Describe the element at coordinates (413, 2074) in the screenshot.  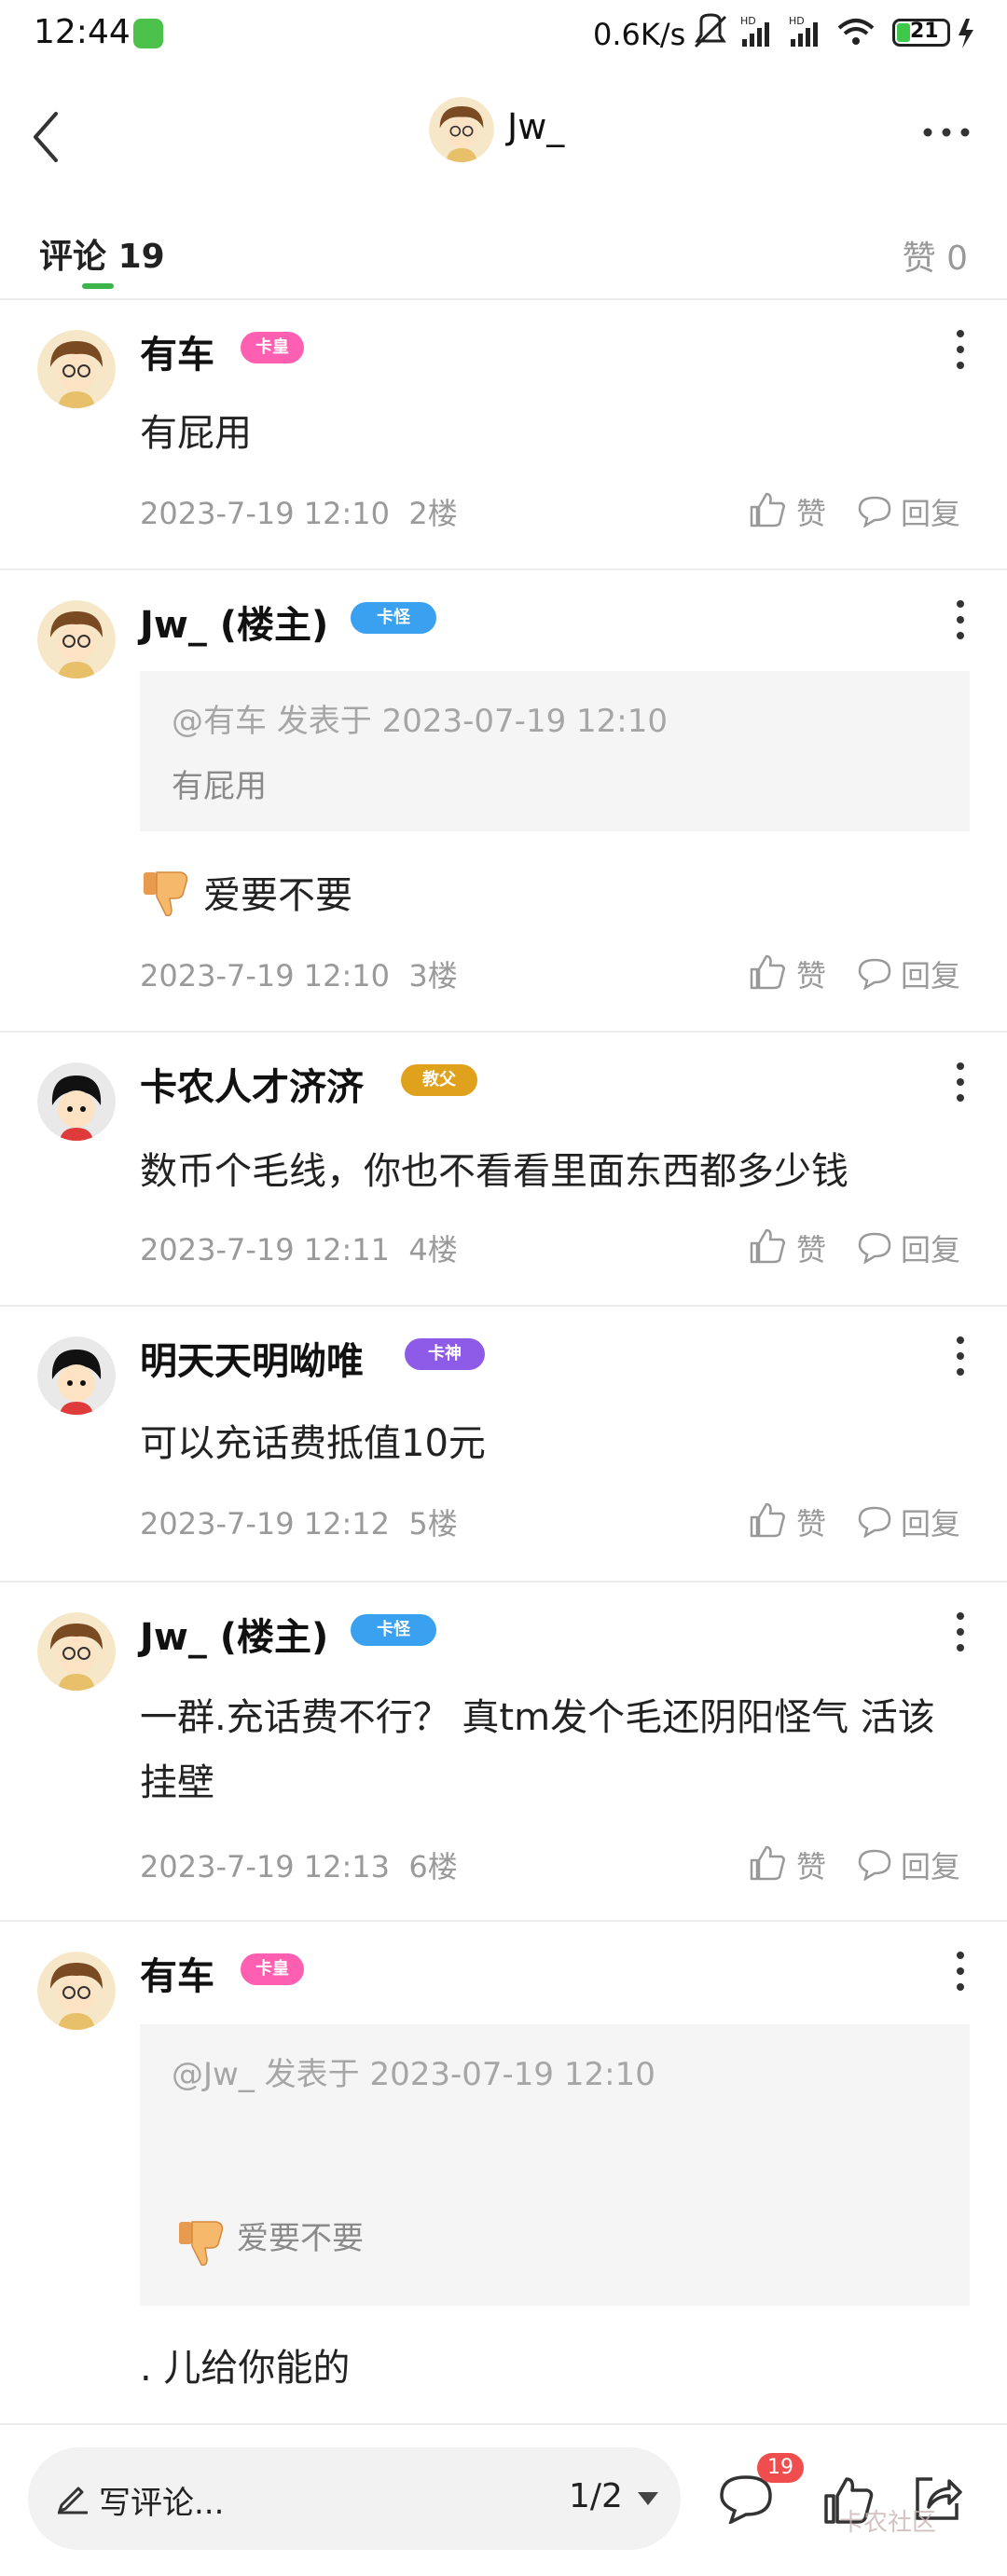
I see `quote-header: @Jw_ 发表于 2023-07-19 12:10` at that location.